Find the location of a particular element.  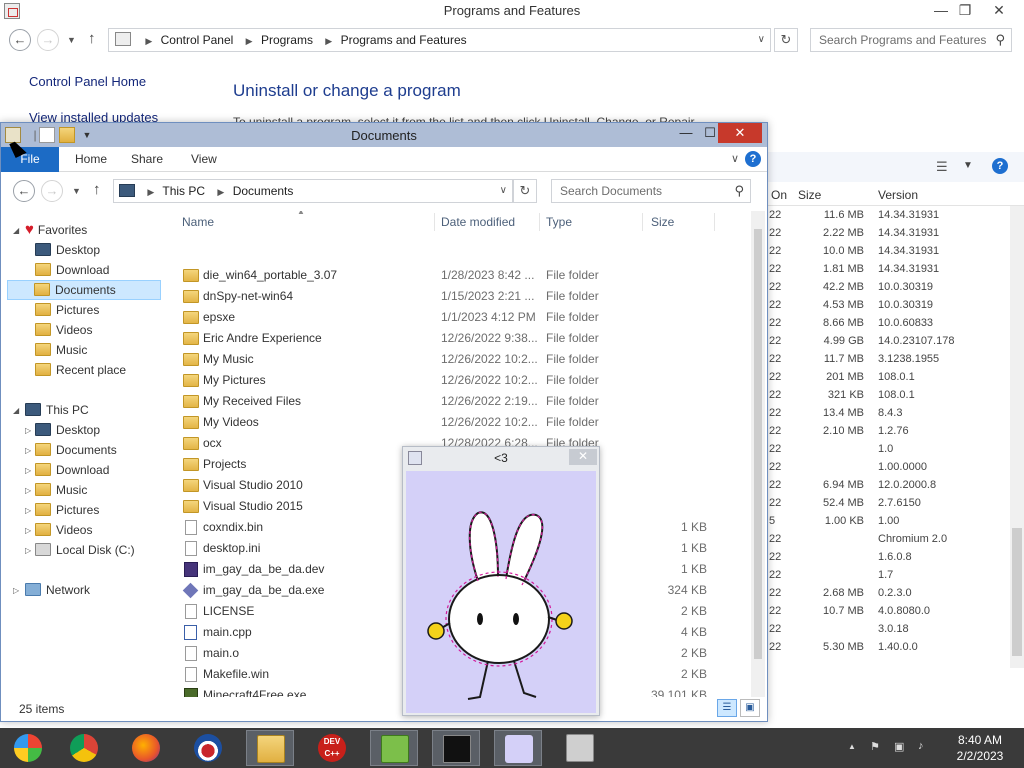

breadcrumb-documents: Documents is located at coordinates (263, 191).